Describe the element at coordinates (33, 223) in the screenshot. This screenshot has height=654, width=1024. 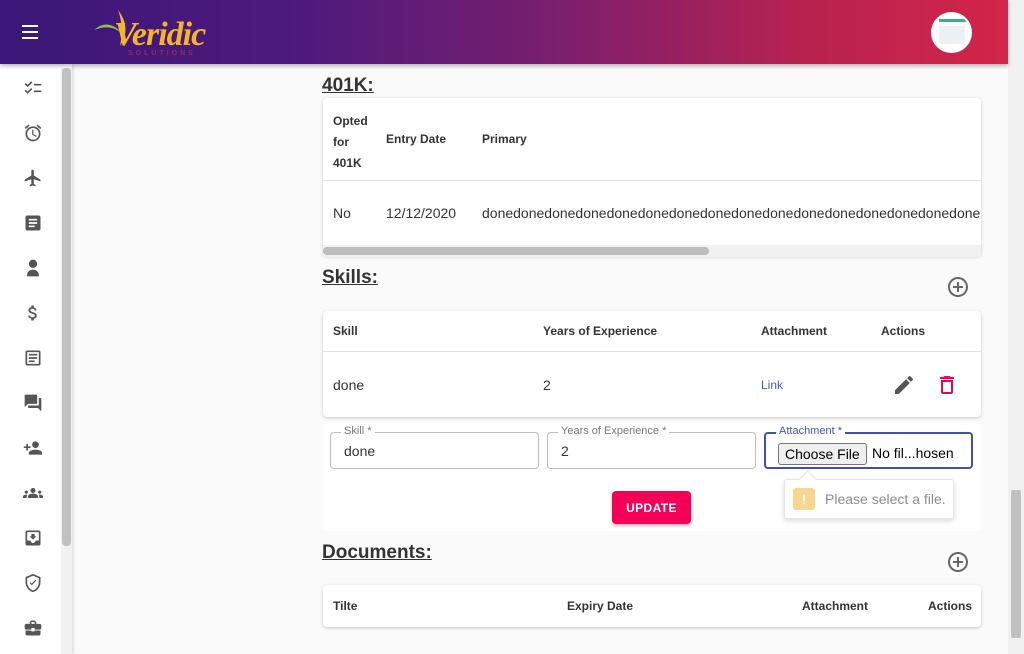
I see `list-alt-icon` at that location.